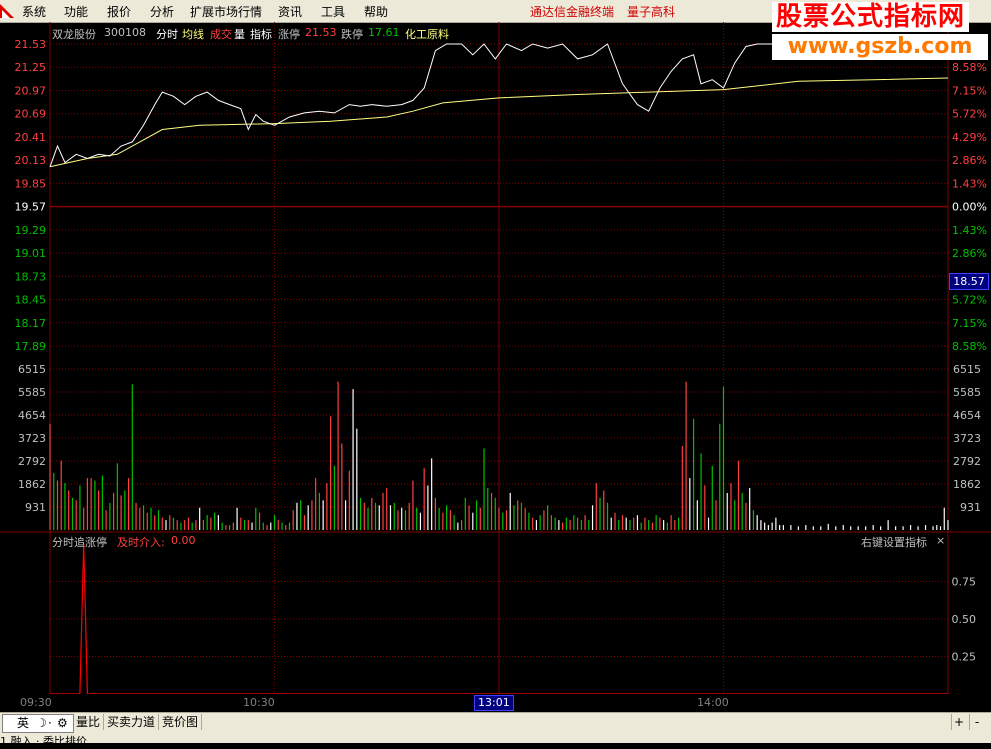 The height and width of the screenshot is (749, 991). Describe the element at coordinates (183, 540) in the screenshot. I see `indicator-param-value: 0.00` at that location.